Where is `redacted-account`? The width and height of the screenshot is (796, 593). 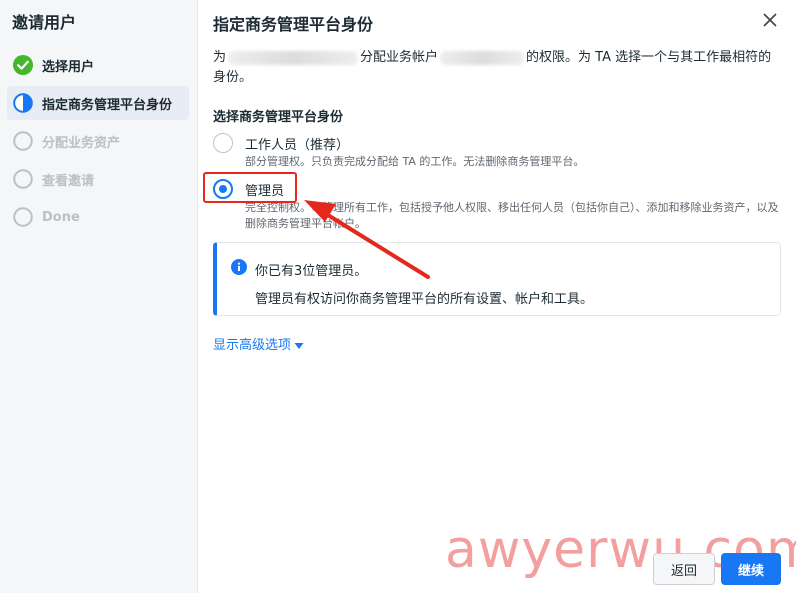 redacted-account is located at coordinates (482, 57).